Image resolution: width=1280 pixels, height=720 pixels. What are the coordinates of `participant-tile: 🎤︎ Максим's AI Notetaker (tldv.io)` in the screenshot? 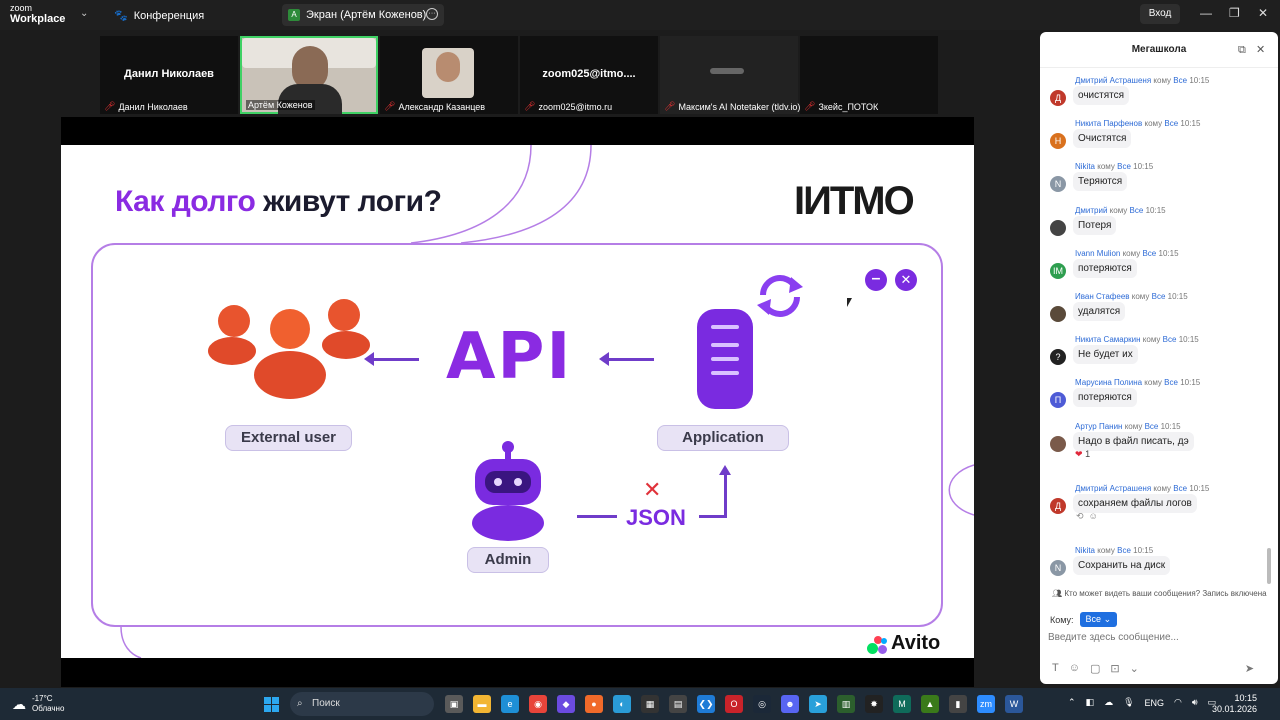 It's located at (730, 75).